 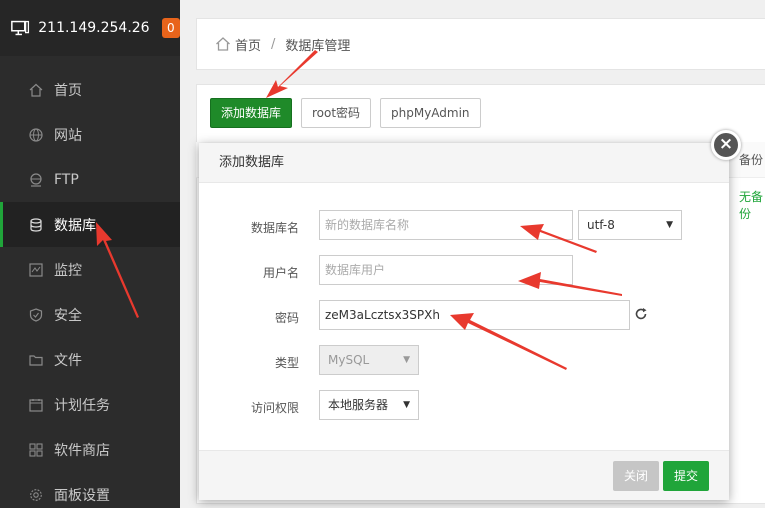 I want to click on sidebar-item-label: 面板设置, so click(x=82, y=495).